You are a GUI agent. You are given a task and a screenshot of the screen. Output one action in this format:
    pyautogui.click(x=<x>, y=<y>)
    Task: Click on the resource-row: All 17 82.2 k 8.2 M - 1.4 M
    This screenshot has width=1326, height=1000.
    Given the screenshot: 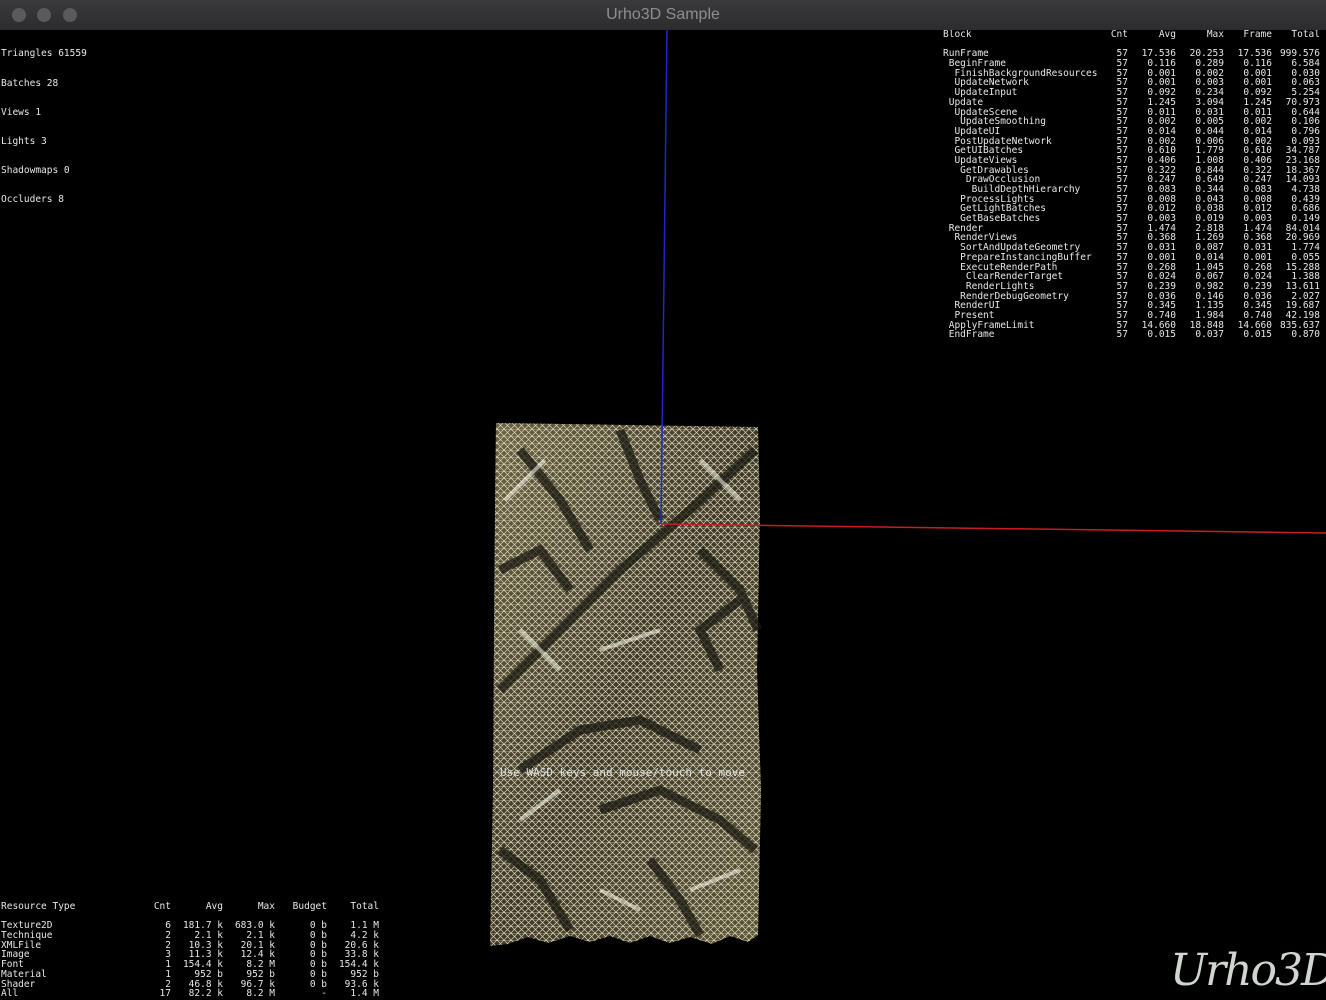 What is the action you would take?
    pyautogui.click(x=191, y=994)
    